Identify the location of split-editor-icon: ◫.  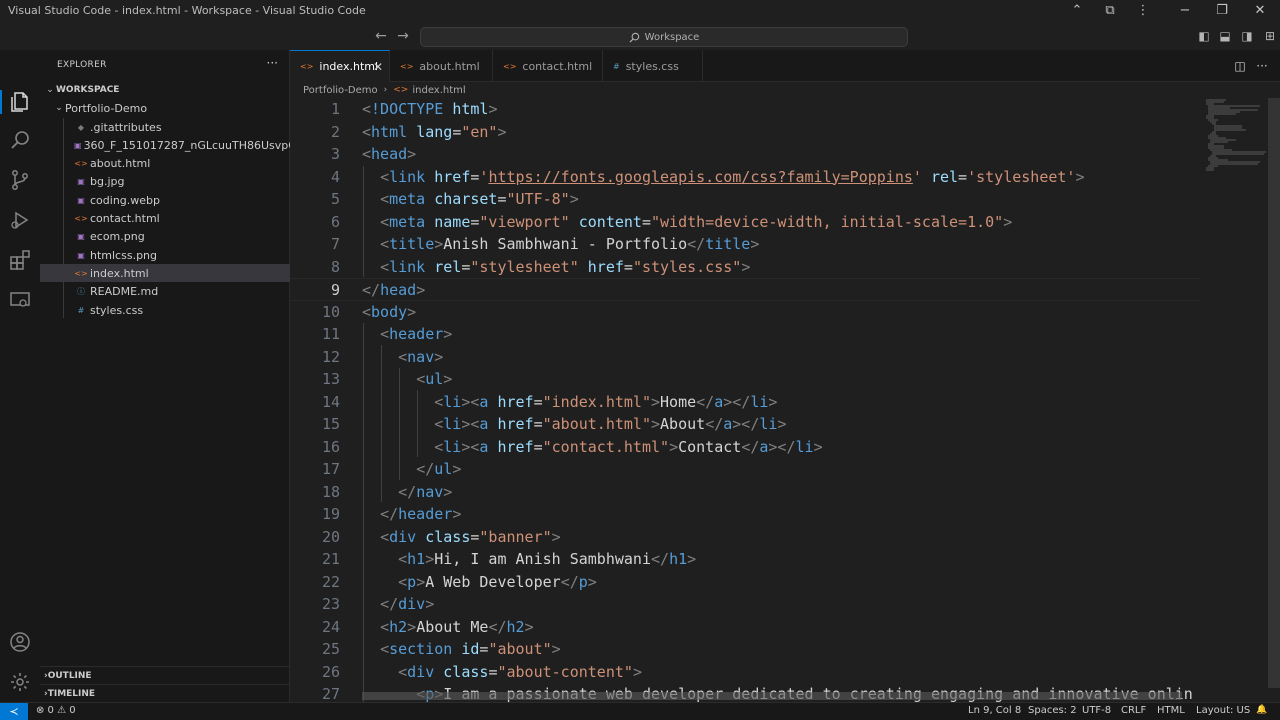
(1240, 66).